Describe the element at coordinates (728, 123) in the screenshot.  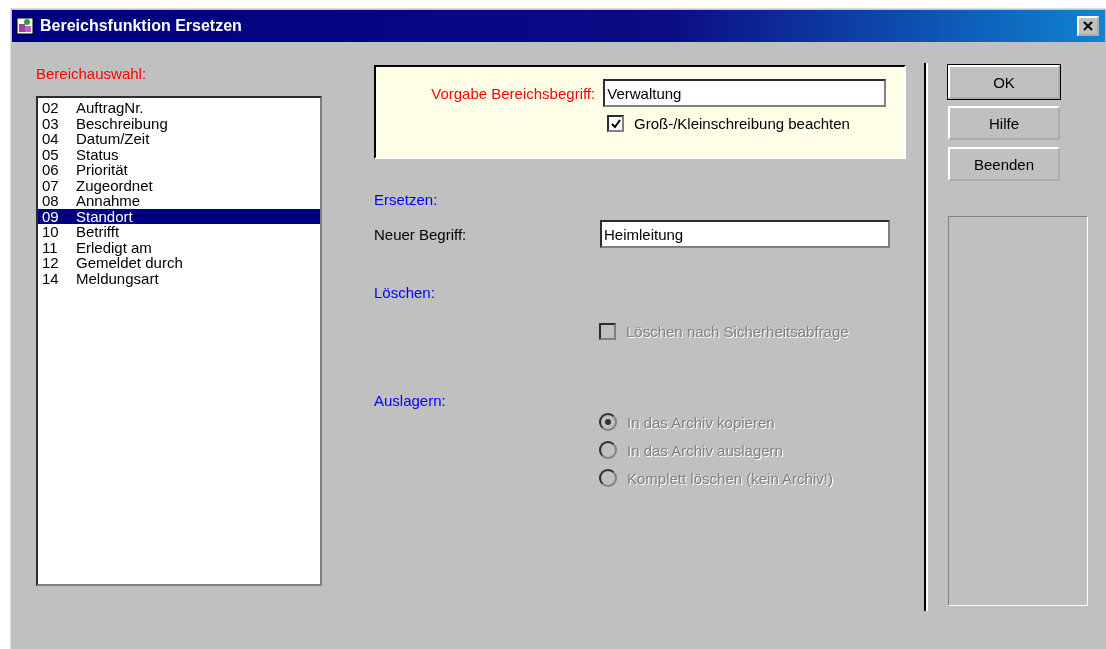
I see `match-case-checkbox: Groß-/Kleinschreibung beachten` at that location.